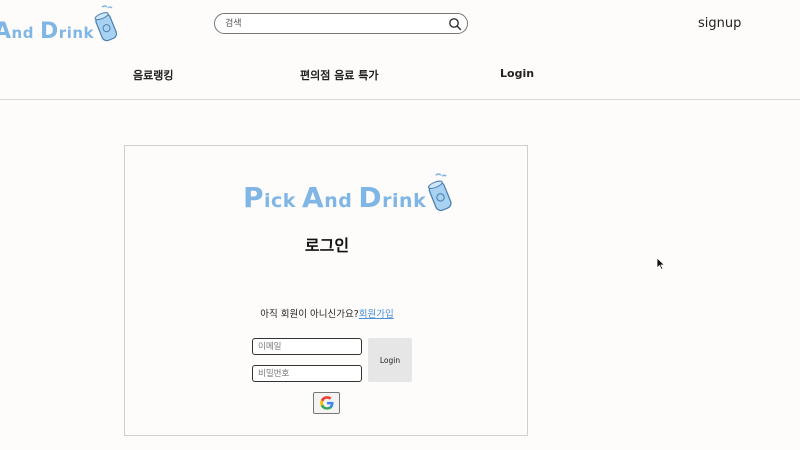  I want to click on logo-letters: ick, so click(280, 201).